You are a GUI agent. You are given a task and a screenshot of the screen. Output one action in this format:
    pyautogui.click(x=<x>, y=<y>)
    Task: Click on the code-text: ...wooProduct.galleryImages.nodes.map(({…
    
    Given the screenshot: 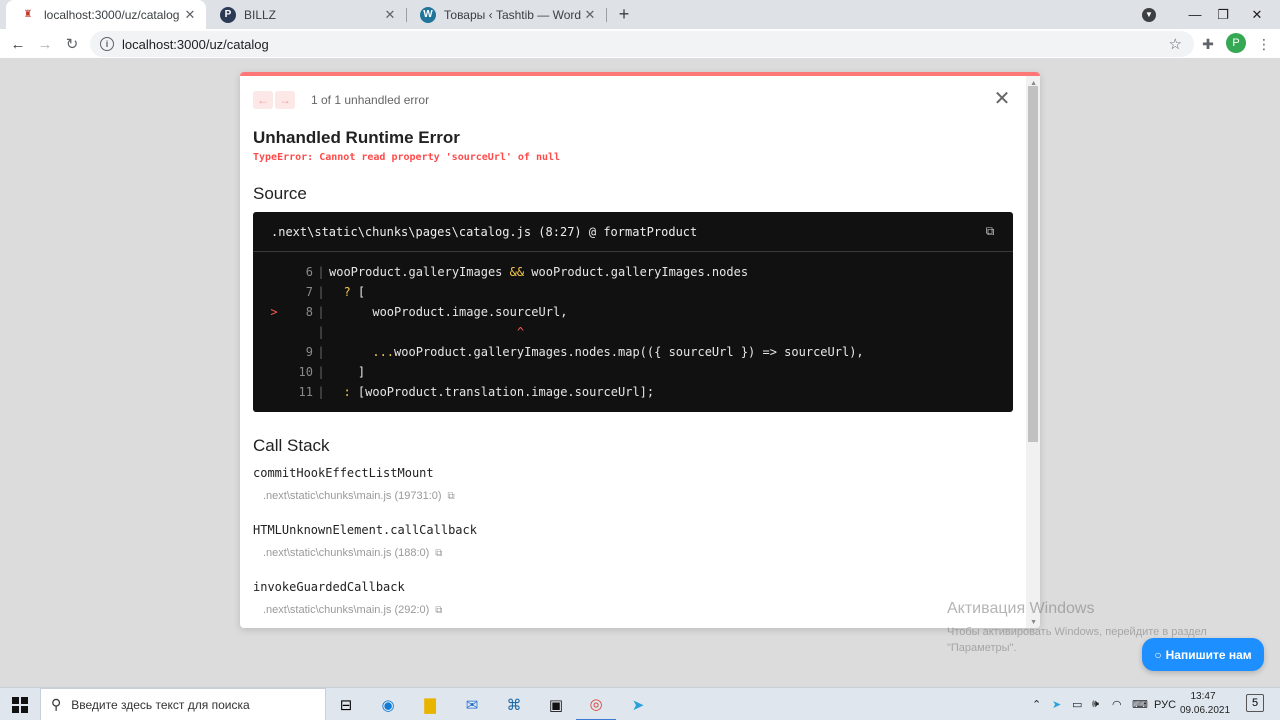 What is the action you would take?
    pyautogui.click(x=618, y=352)
    